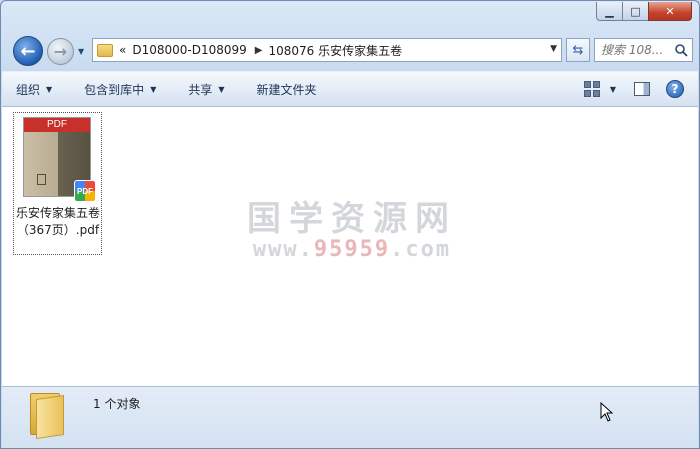  What do you see at coordinates (57, 125) in the screenshot?
I see `pdf-band: PDF` at bounding box center [57, 125].